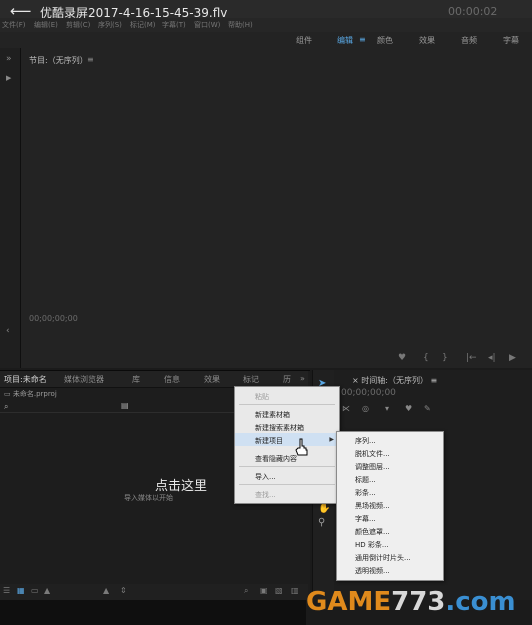  What do you see at coordinates (418, 602) in the screenshot?
I see `watermark-number: 773` at bounding box center [418, 602].